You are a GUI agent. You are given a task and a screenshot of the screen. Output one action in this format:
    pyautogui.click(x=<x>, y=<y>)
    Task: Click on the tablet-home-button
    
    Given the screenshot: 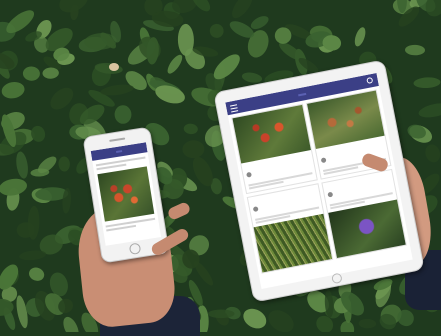 What is the action you would take?
    pyautogui.click(x=337, y=278)
    